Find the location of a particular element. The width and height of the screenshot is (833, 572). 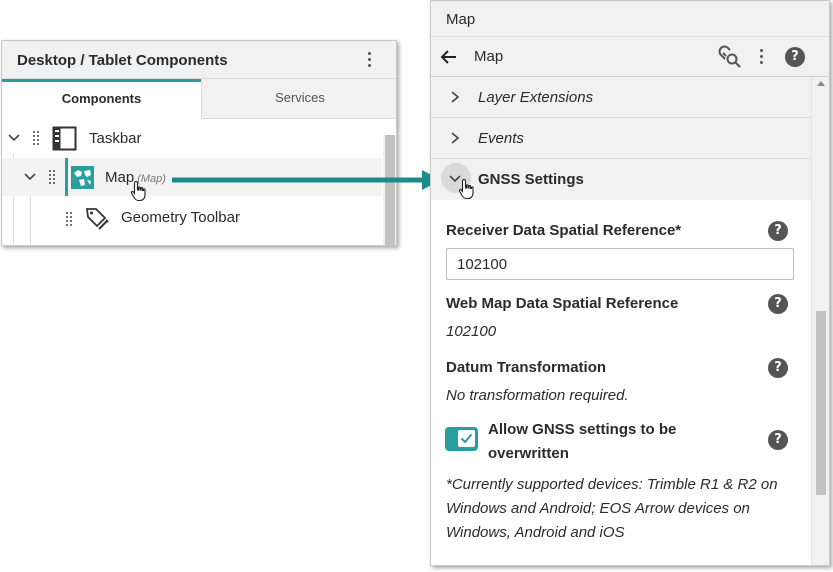

section-gnss-settings: GNSS Settings is located at coordinates (621, 179).